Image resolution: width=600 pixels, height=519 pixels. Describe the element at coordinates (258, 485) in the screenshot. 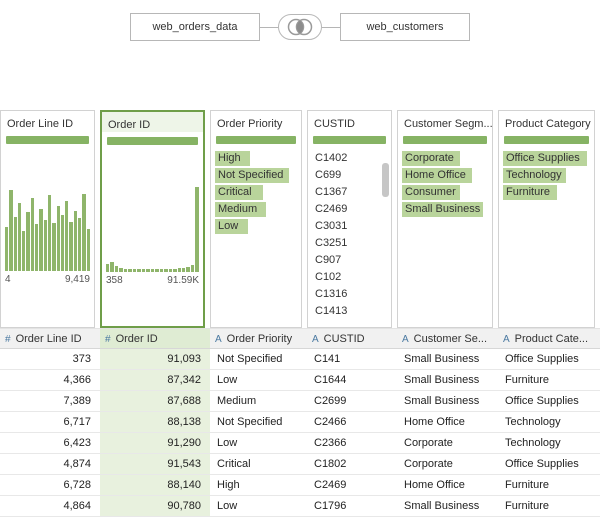

I see `grid-cell: High` at that location.